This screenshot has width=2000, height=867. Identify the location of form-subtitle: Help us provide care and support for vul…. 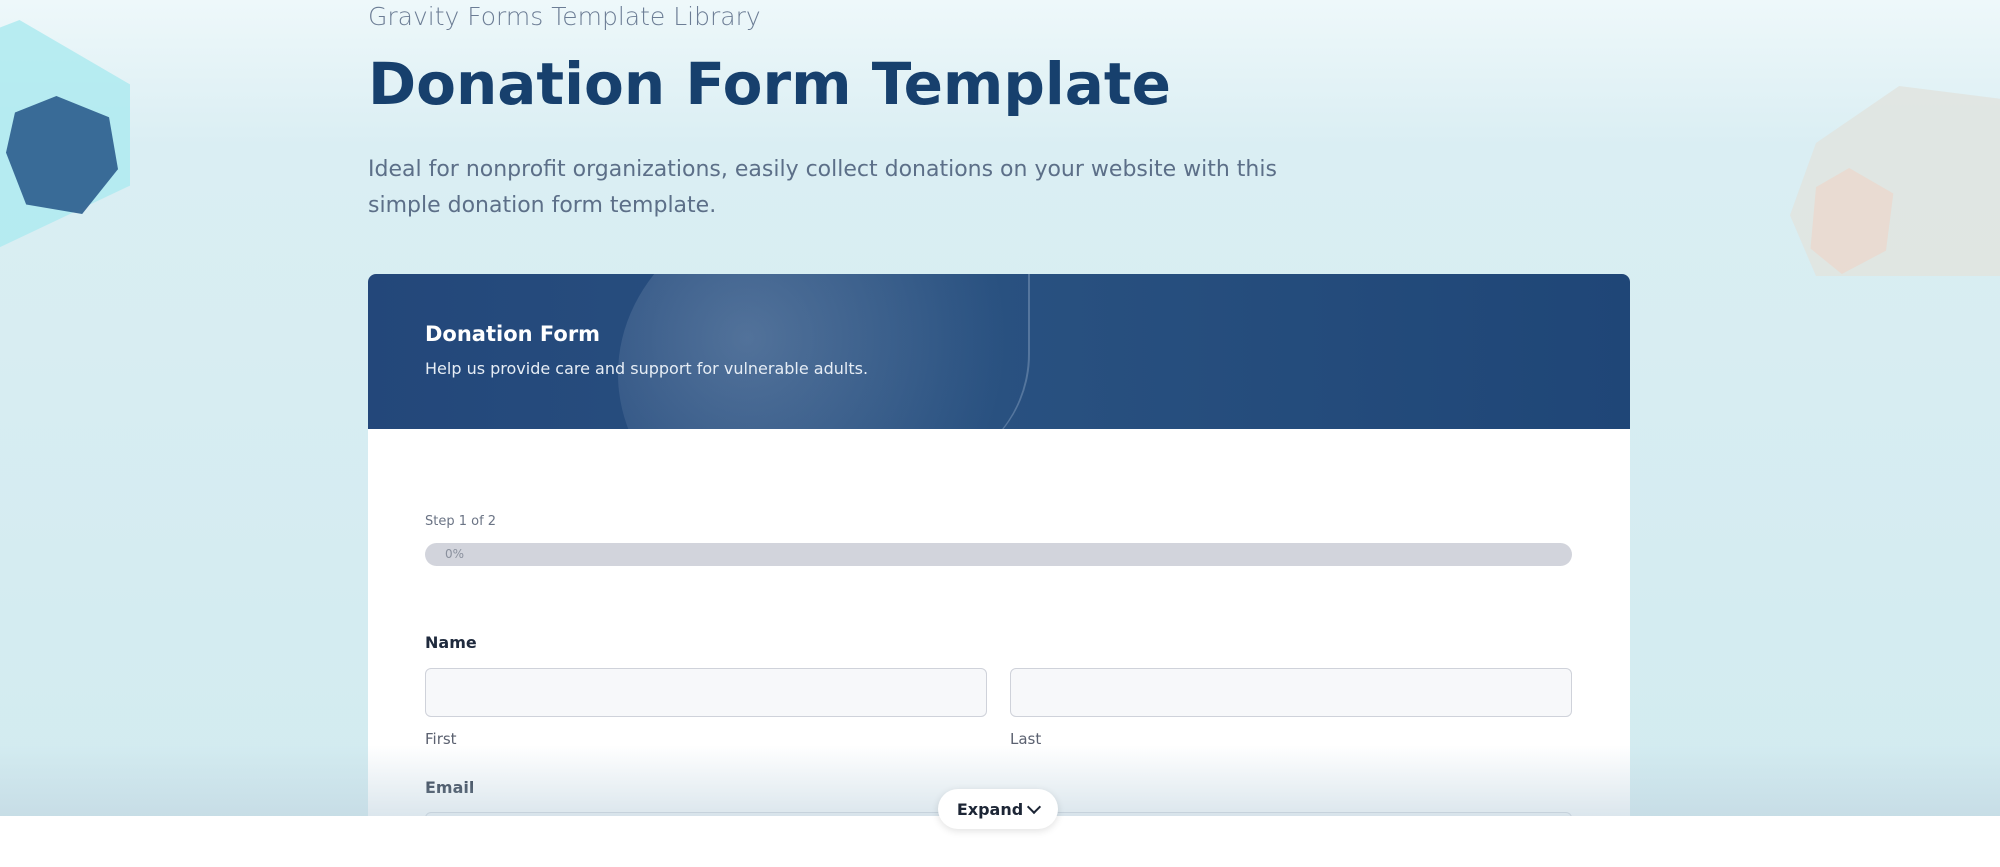
(647, 368).